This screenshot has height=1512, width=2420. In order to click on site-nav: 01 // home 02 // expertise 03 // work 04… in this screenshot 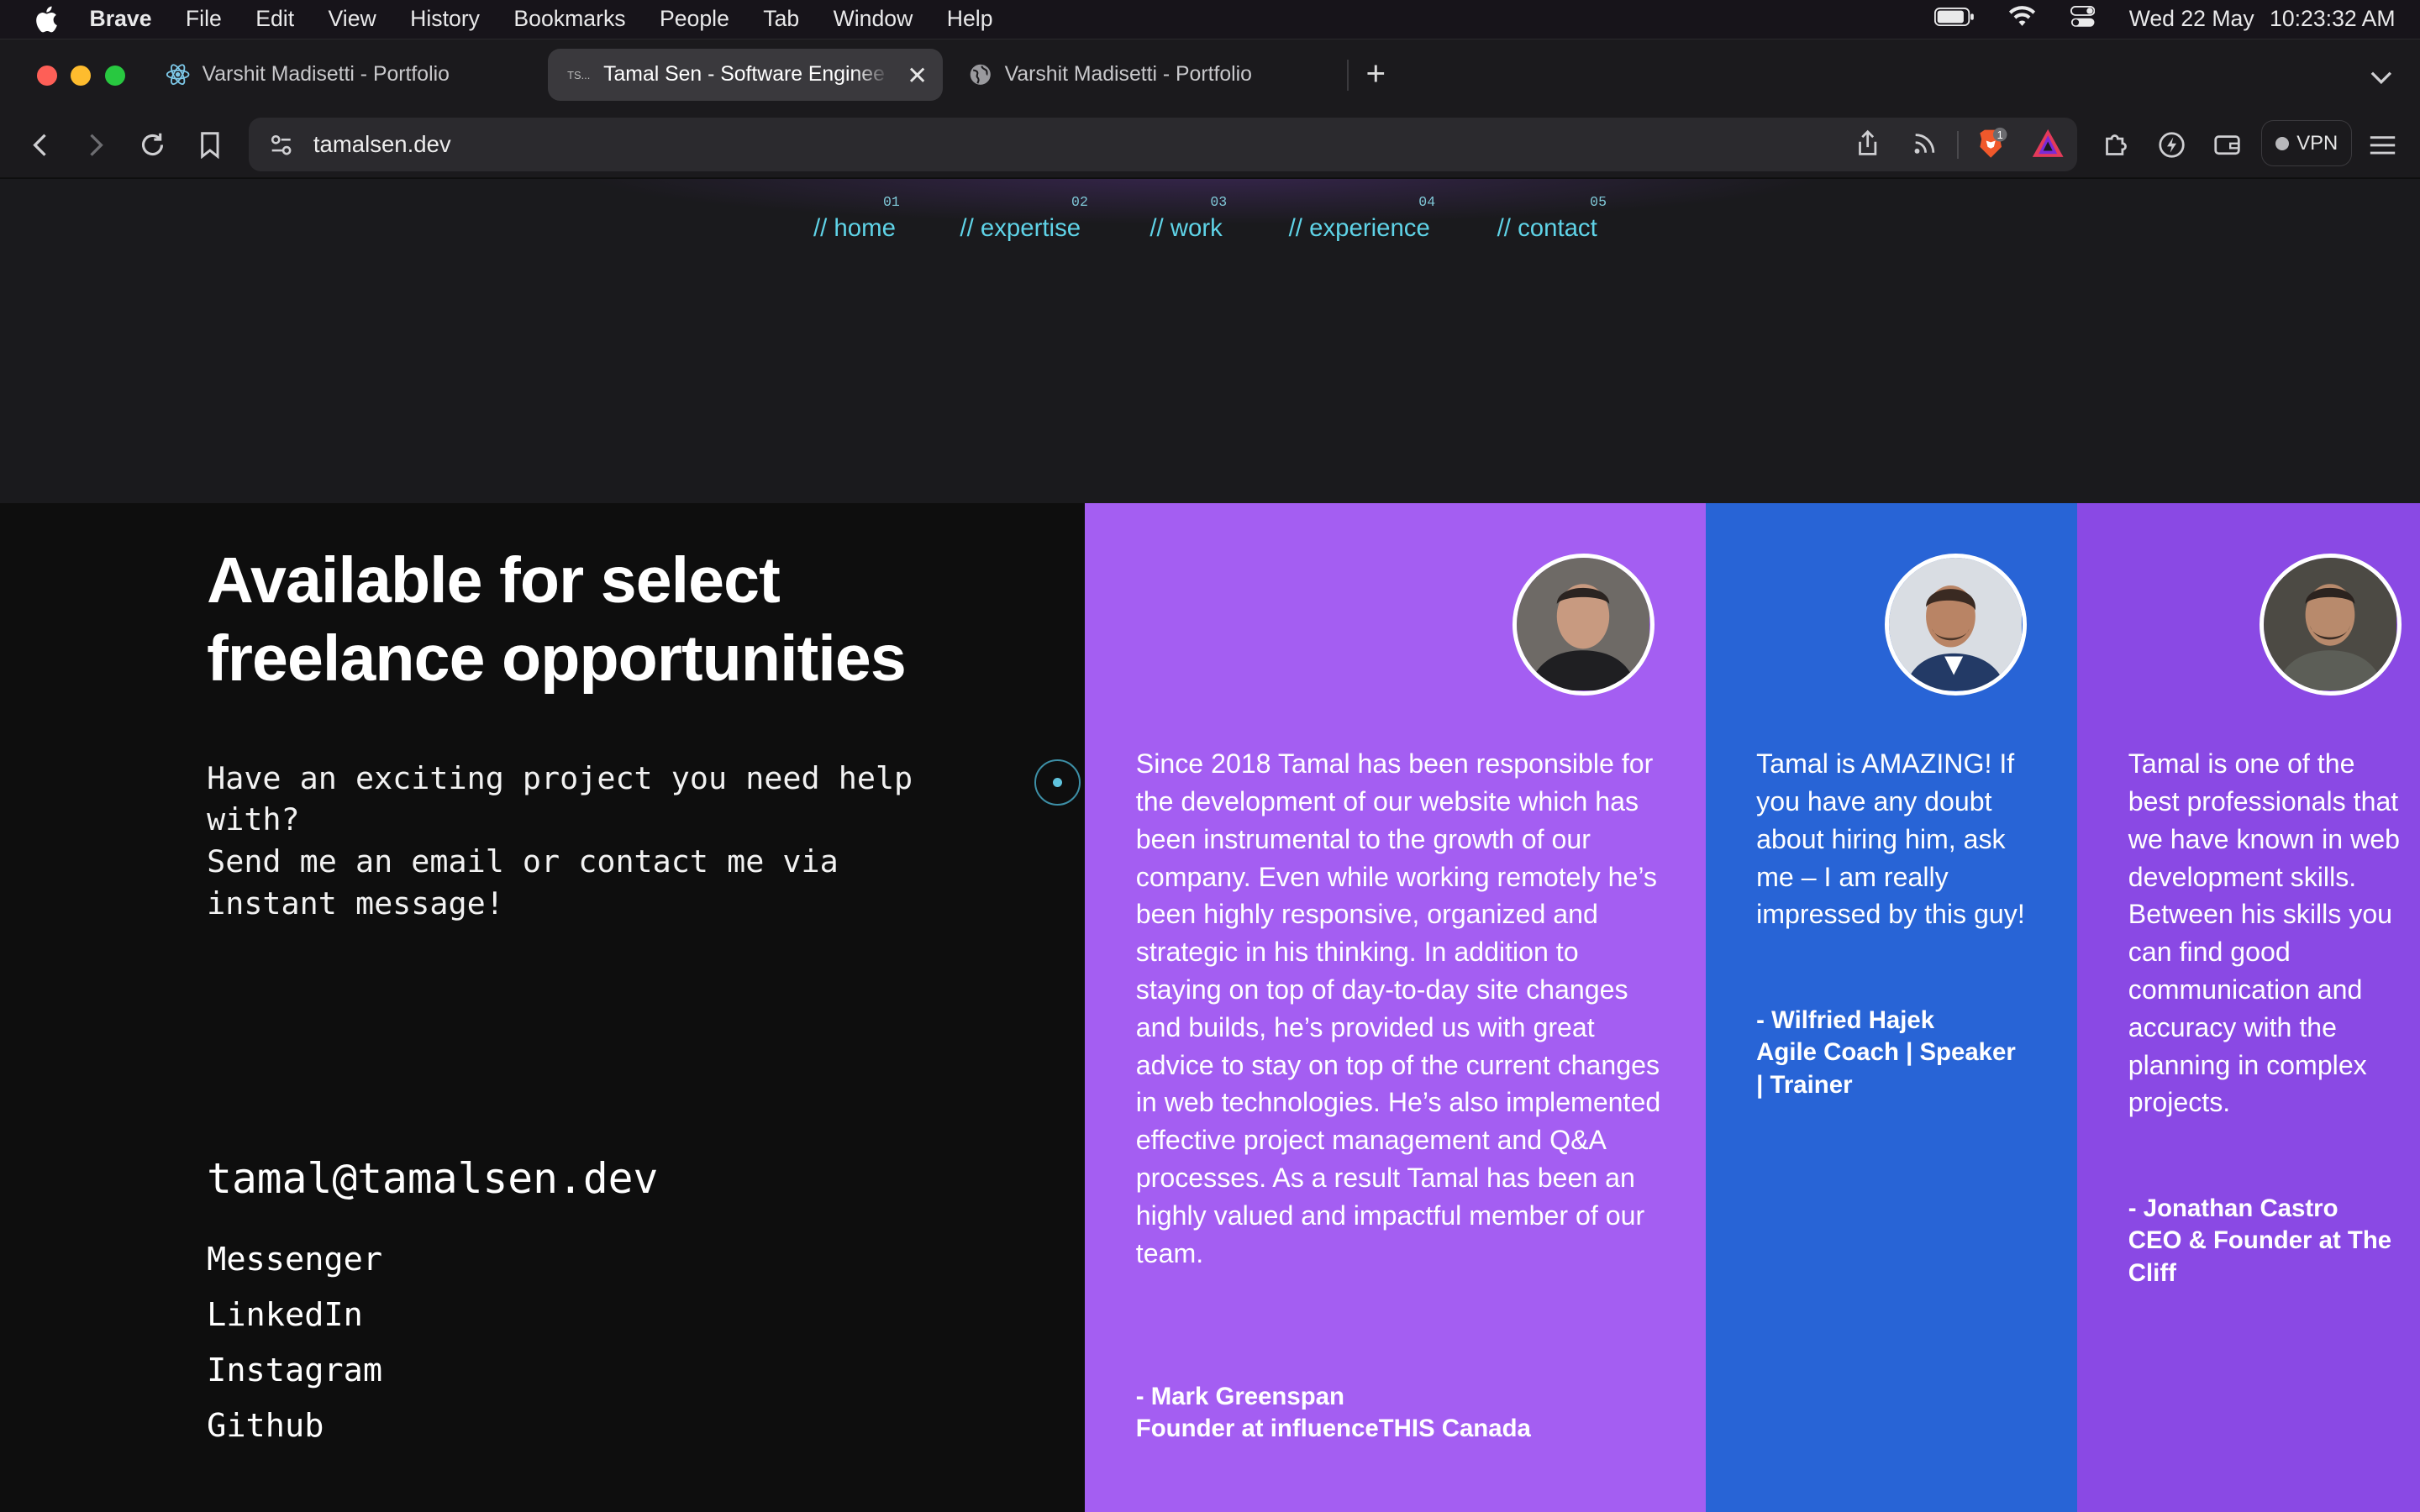, I will do `click(1210, 224)`.